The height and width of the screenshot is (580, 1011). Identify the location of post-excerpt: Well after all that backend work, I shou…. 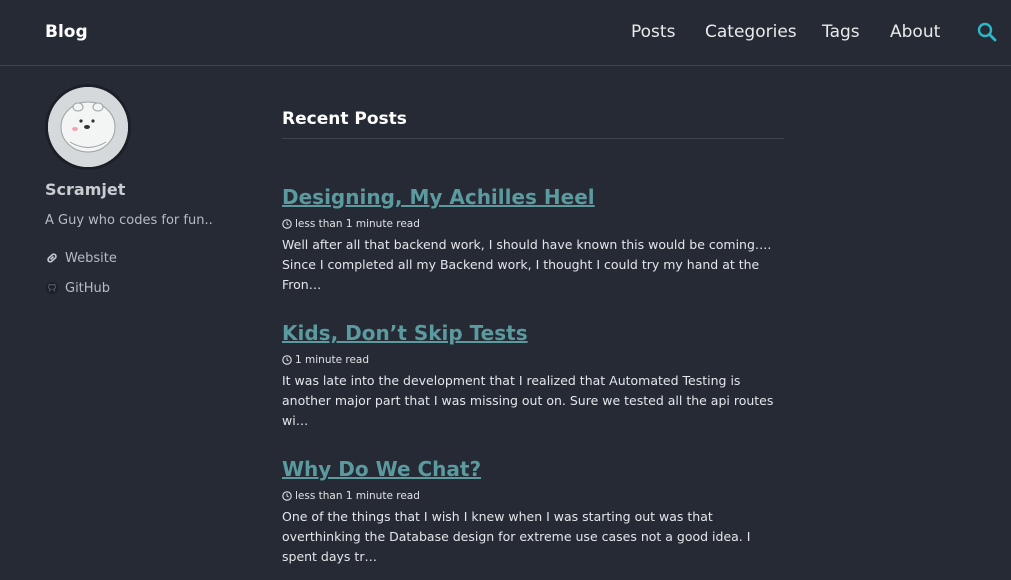
(527, 264).